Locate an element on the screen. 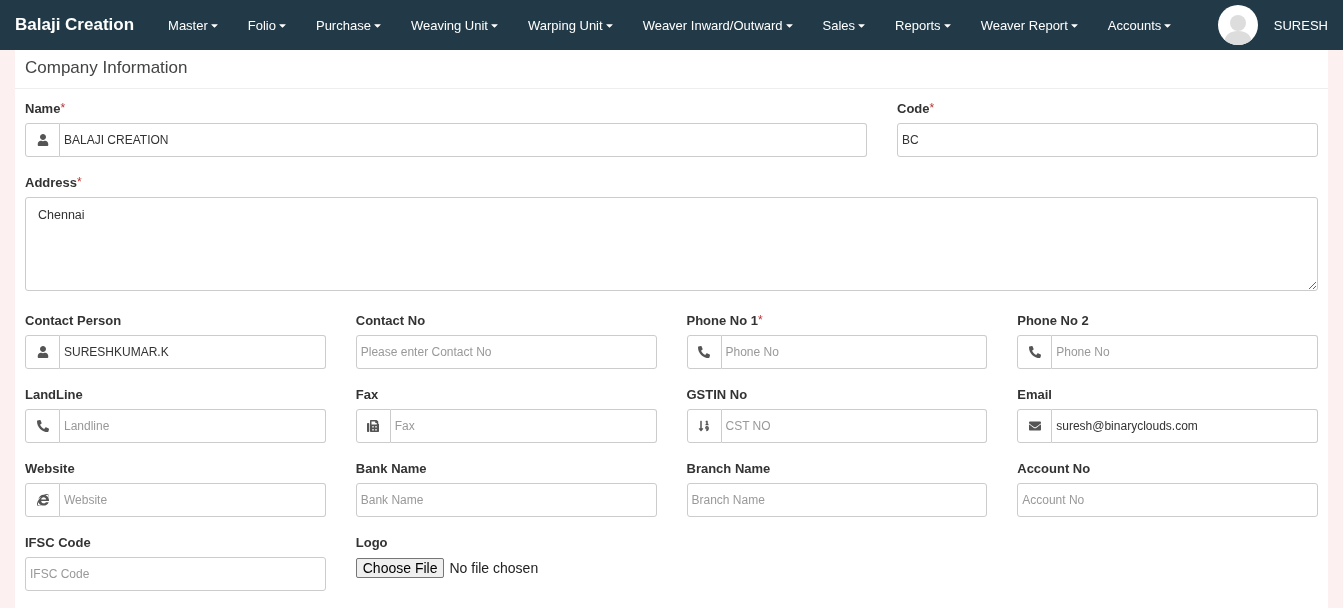 This screenshot has width=1343, height=608. field-label: LandLine is located at coordinates (54, 394).